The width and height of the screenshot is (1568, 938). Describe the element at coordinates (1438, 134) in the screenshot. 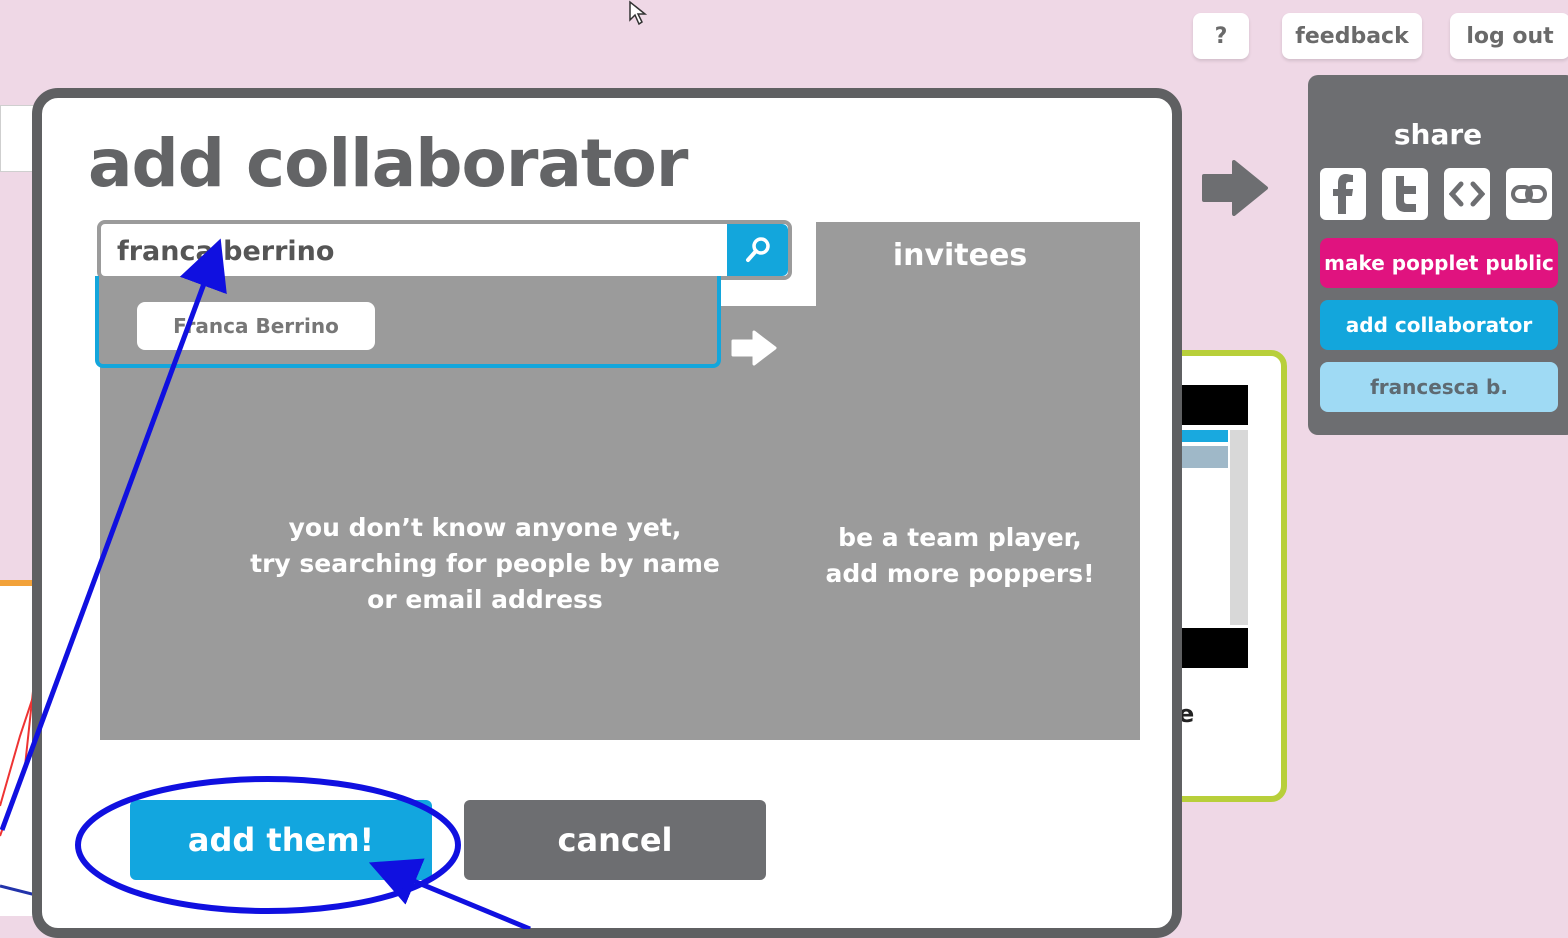

I see `share-title: share` at that location.